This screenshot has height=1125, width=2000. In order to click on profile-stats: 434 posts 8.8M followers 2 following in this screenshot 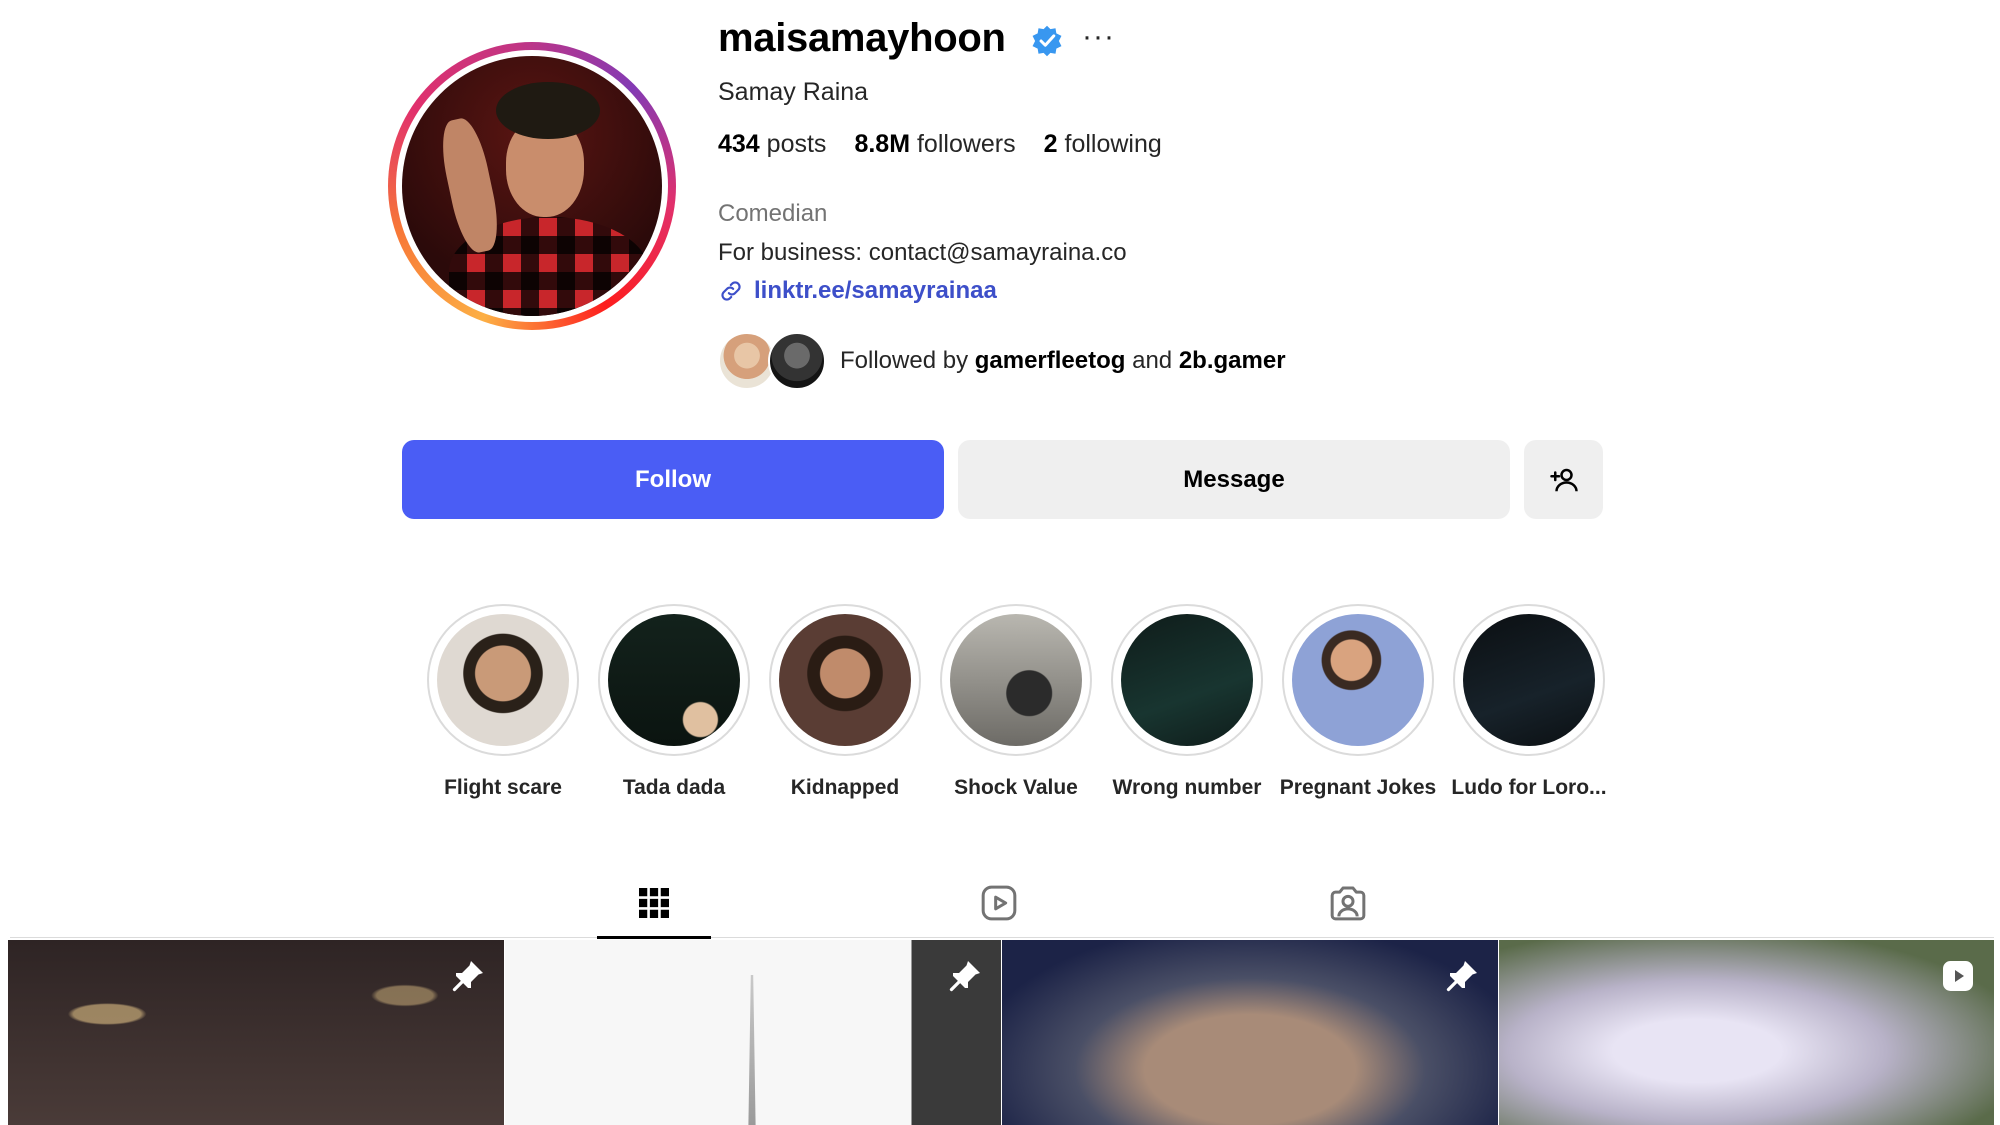, I will do `click(940, 144)`.